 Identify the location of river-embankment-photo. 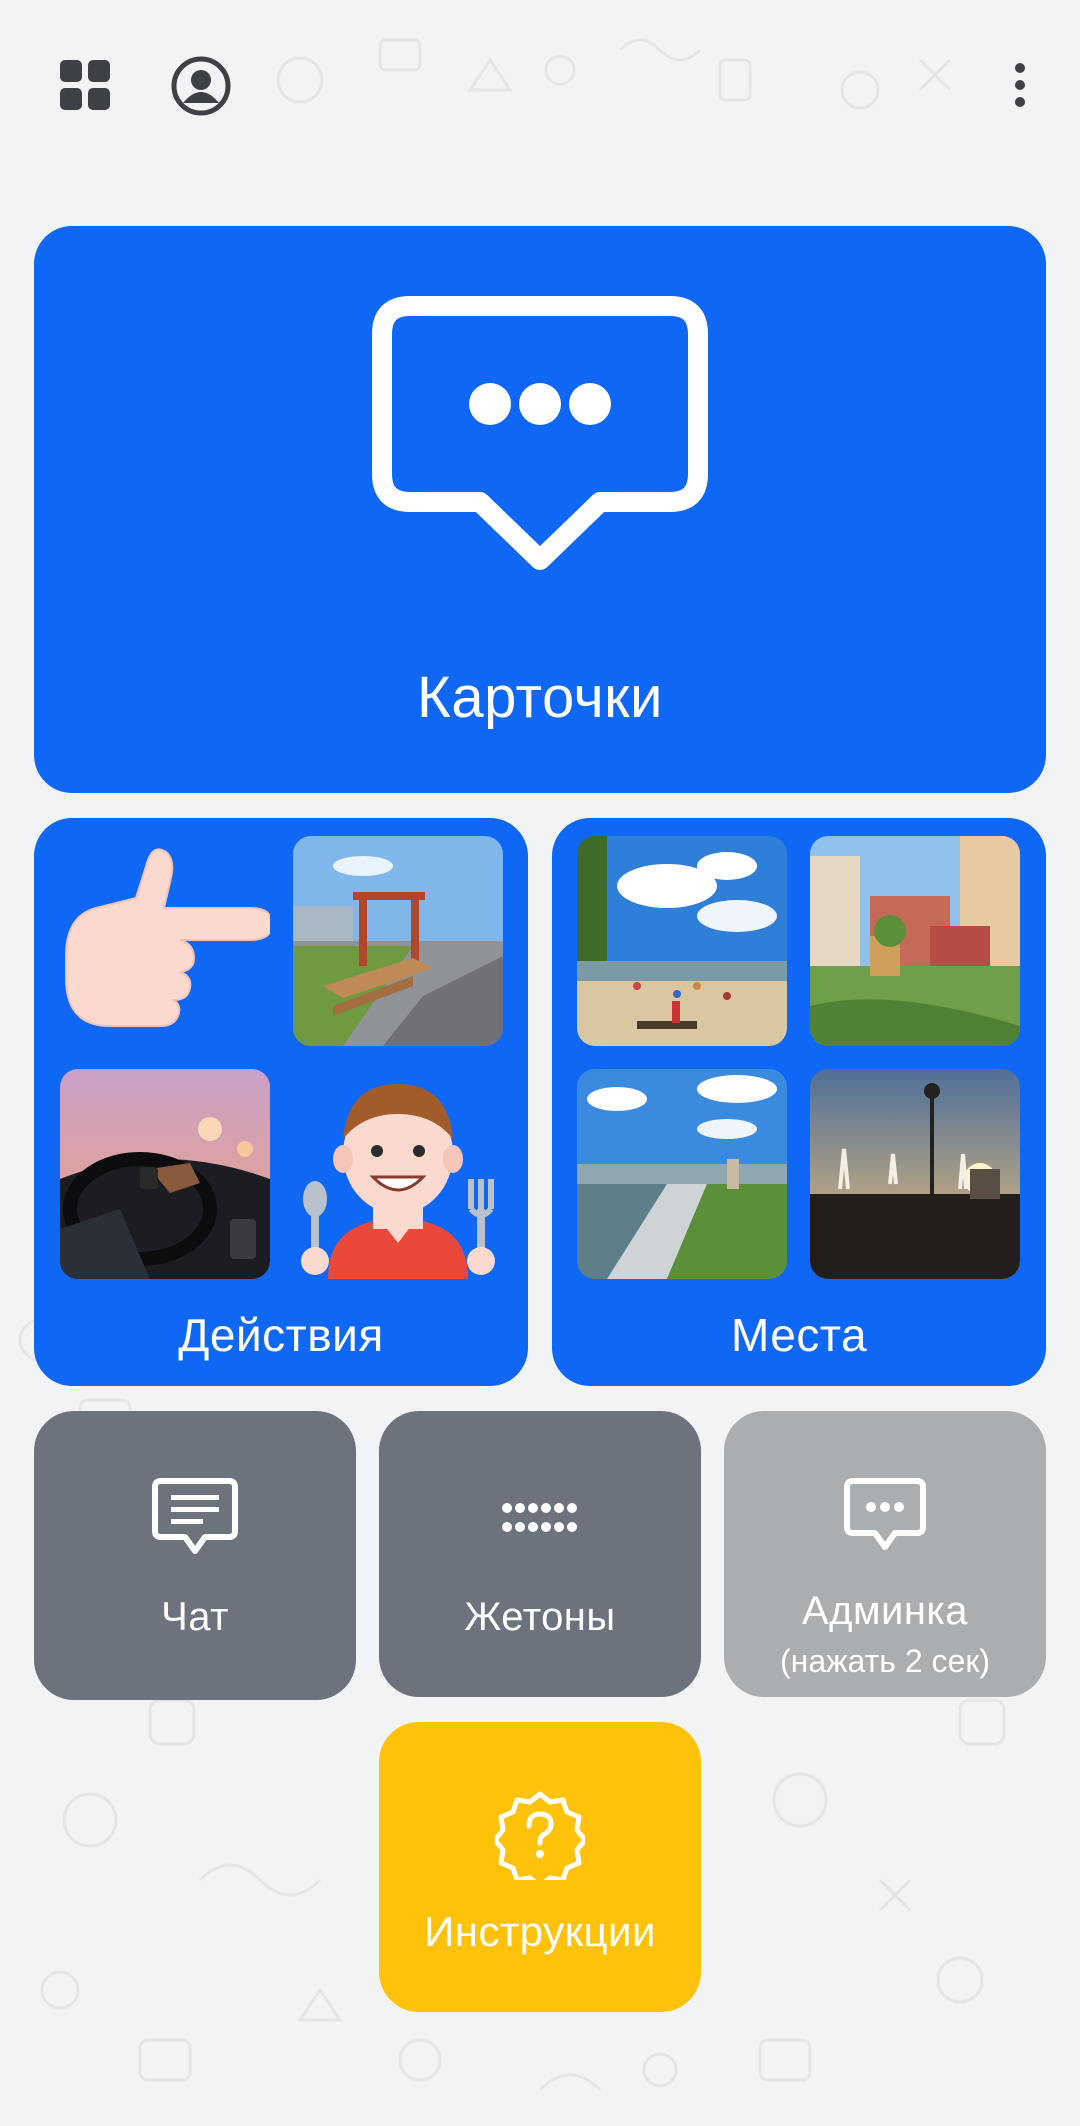
(682, 1174).